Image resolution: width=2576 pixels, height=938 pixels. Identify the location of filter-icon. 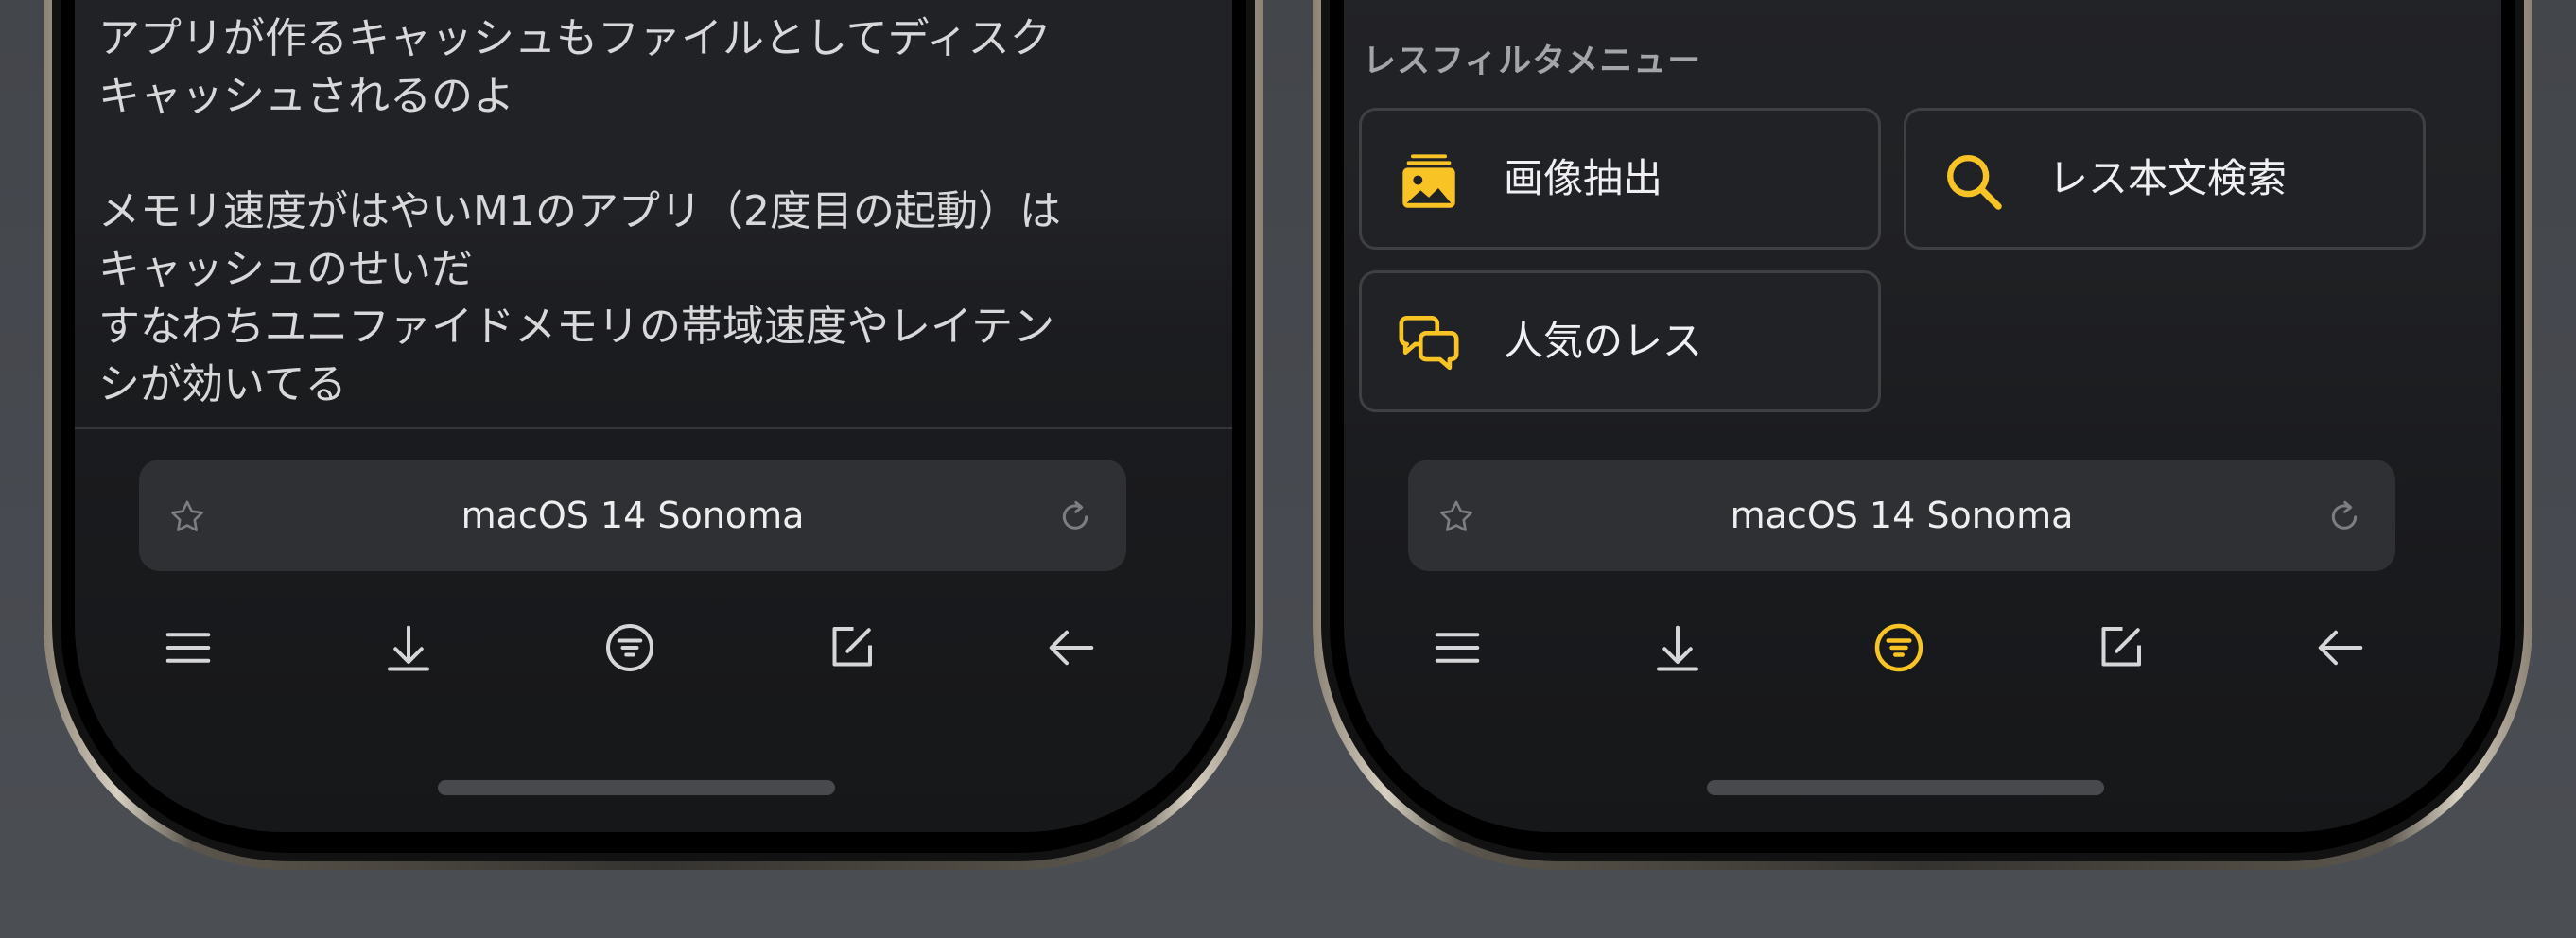
(629, 647).